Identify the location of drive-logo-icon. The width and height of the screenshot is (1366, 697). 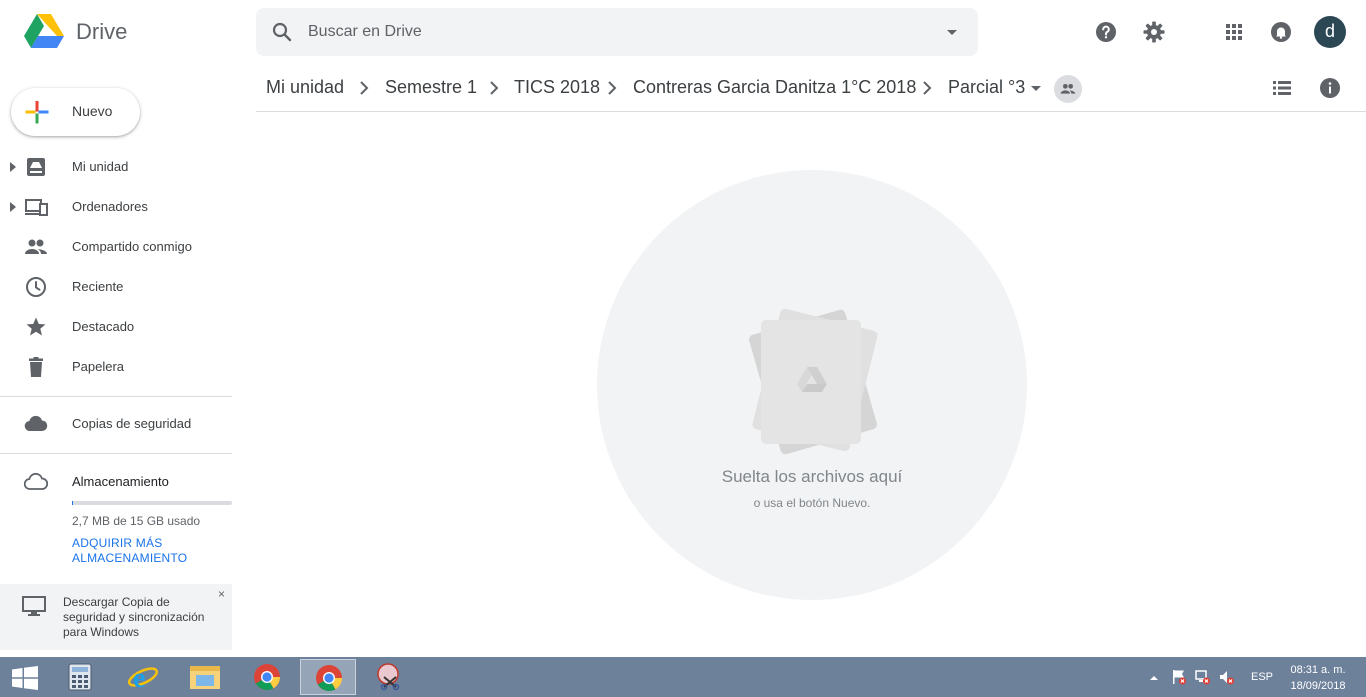
(44, 32).